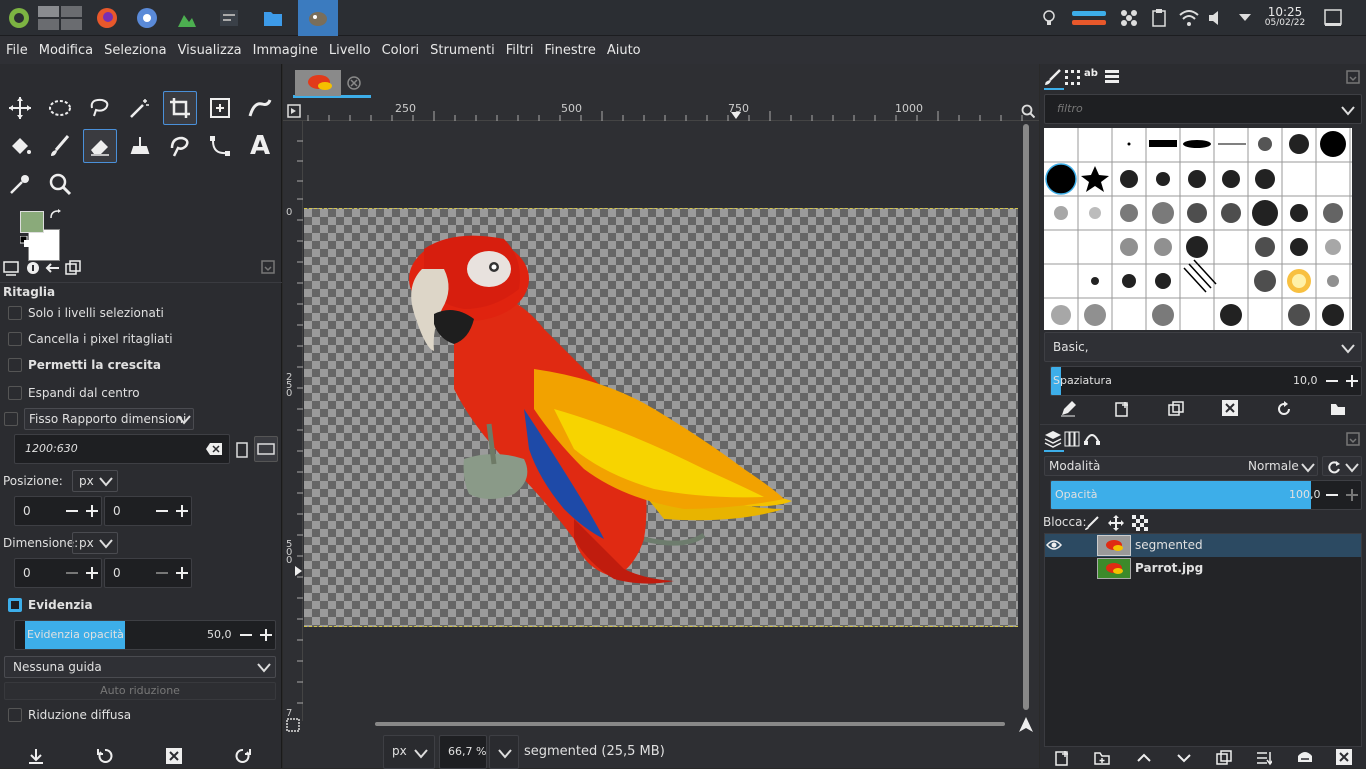  Describe the element at coordinates (1176, 410) in the screenshot. I see `duplicate-brush-icon` at that location.